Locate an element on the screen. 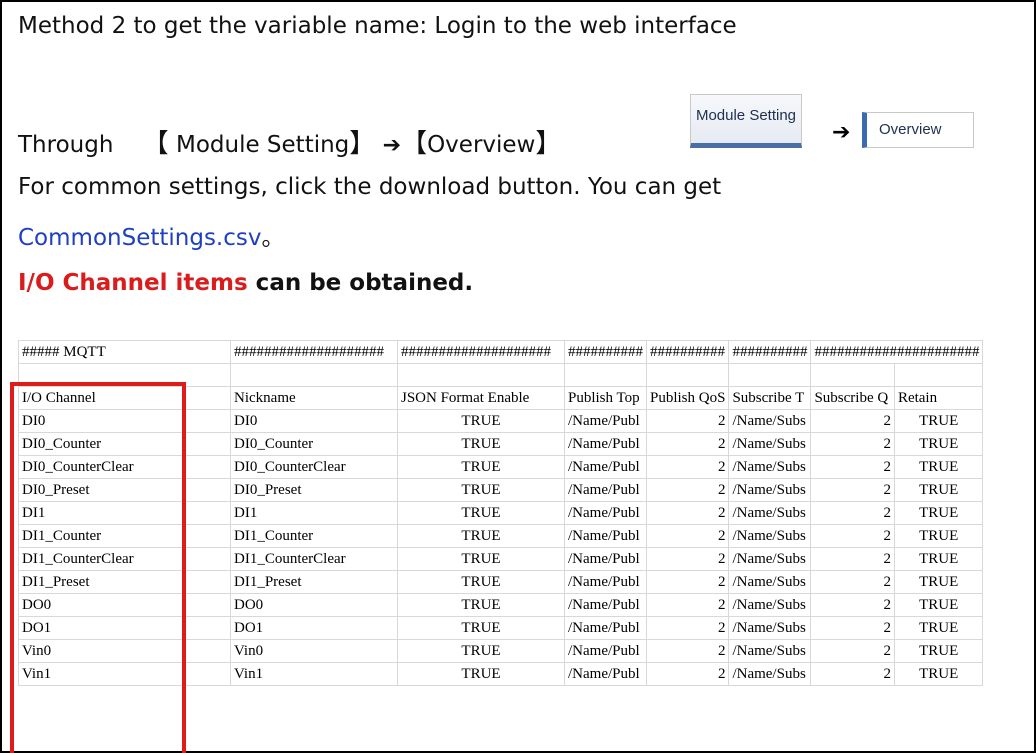  sheet-cell: Publish Top is located at coordinates (605, 398).